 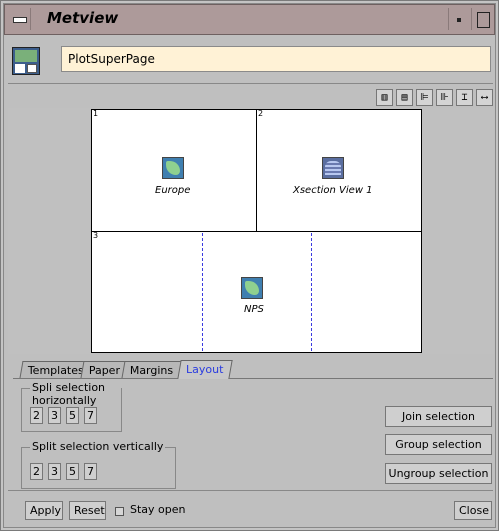 I want to click on split-h-7-button: 7, so click(x=90, y=415).